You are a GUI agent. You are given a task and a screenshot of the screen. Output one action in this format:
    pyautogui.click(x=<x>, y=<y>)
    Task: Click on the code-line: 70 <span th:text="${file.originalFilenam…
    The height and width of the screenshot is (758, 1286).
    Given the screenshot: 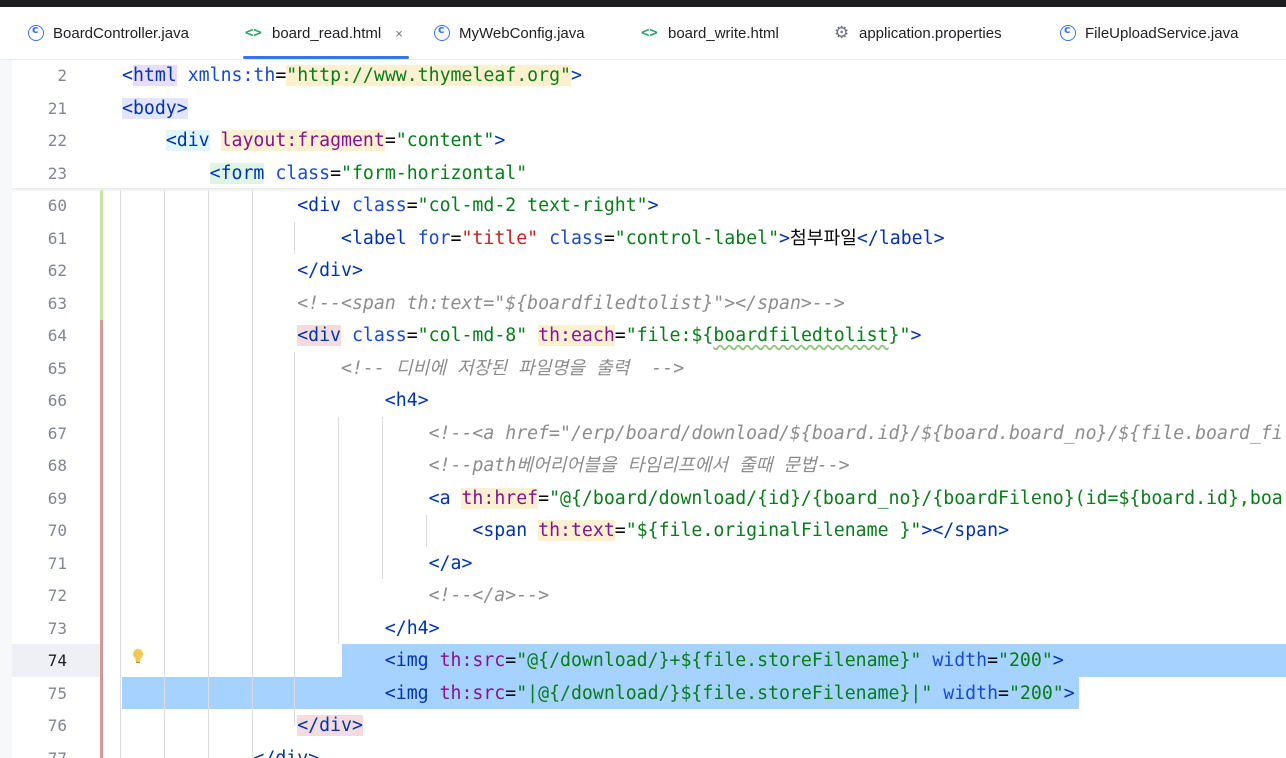 What is the action you would take?
    pyautogui.click(x=649, y=531)
    